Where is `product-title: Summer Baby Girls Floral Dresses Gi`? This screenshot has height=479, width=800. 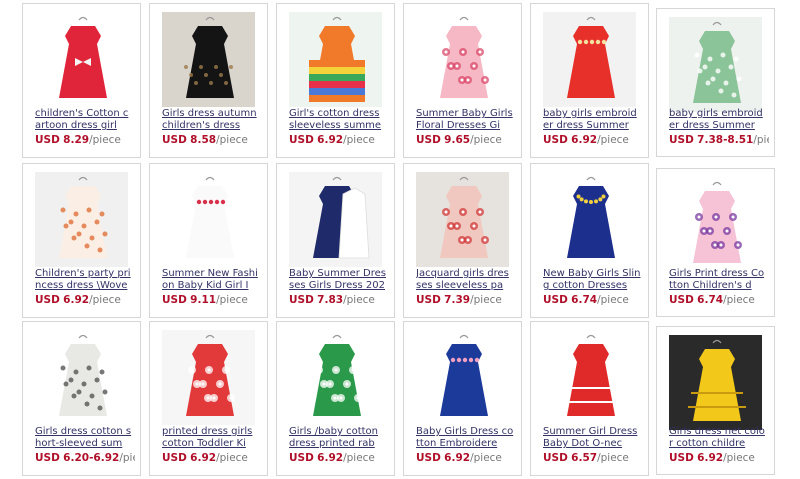
product-title: Summer Baby Girls Floral Dresses Gi is located at coordinates (465, 120).